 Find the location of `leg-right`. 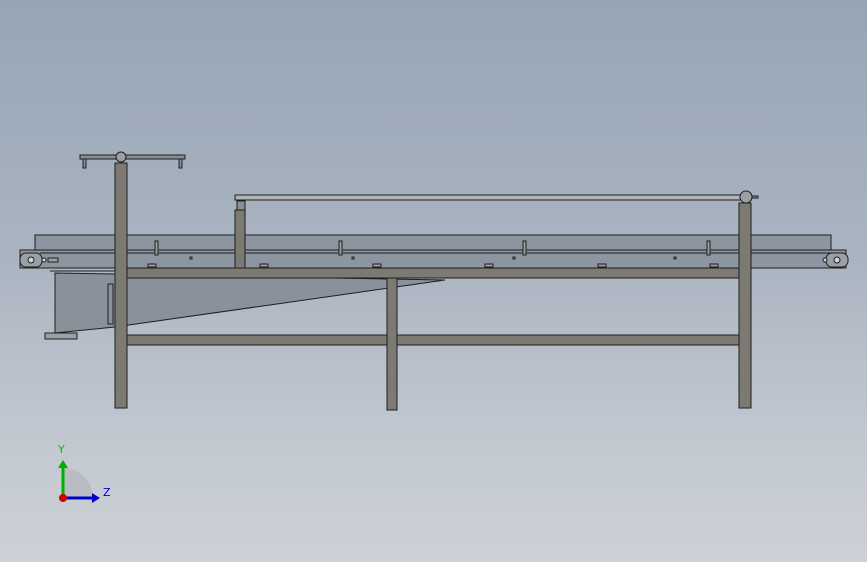

leg-right is located at coordinates (745, 305).